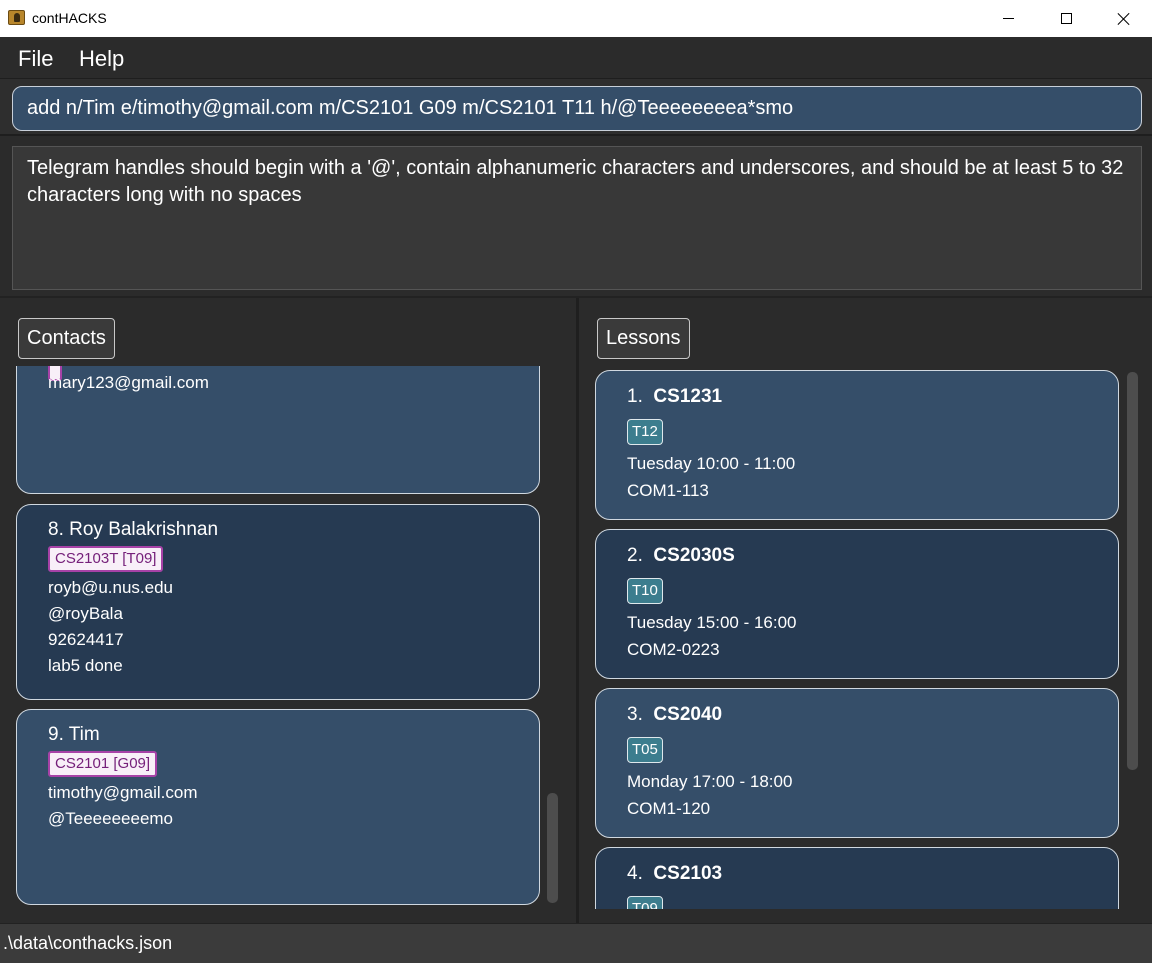  Describe the element at coordinates (688, 714) in the screenshot. I see `lesson-code: CS2040` at that location.